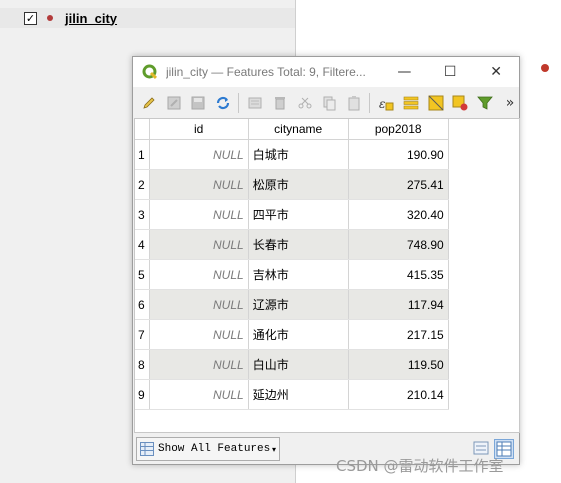 Image resolution: width=561 pixels, height=483 pixels. Describe the element at coordinates (30, 18) in the screenshot. I see `layer-visibility-checkbox: ✓` at that location.